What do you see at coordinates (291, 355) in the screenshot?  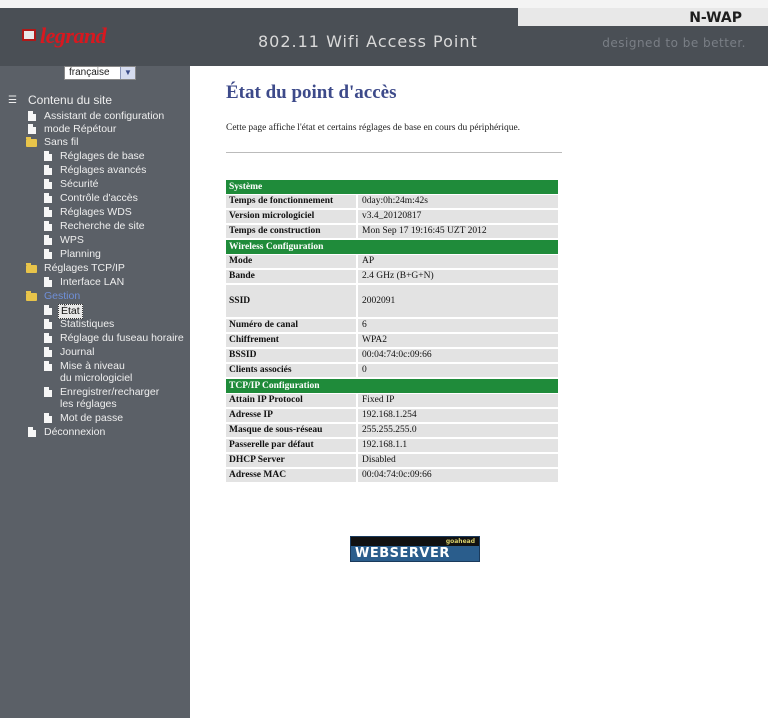 I see `row-label: BSSID` at bounding box center [291, 355].